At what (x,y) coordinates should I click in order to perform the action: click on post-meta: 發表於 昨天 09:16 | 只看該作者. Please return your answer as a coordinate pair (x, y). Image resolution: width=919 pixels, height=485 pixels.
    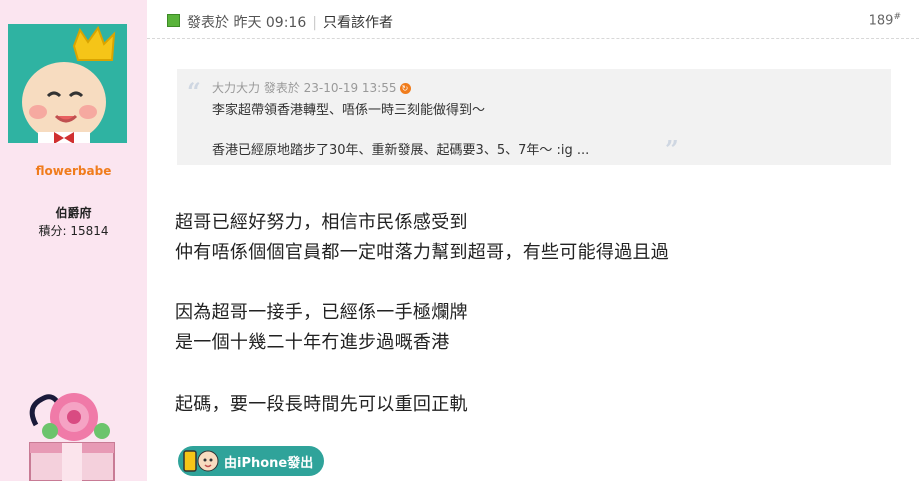
    Looking at the image, I should click on (290, 22).